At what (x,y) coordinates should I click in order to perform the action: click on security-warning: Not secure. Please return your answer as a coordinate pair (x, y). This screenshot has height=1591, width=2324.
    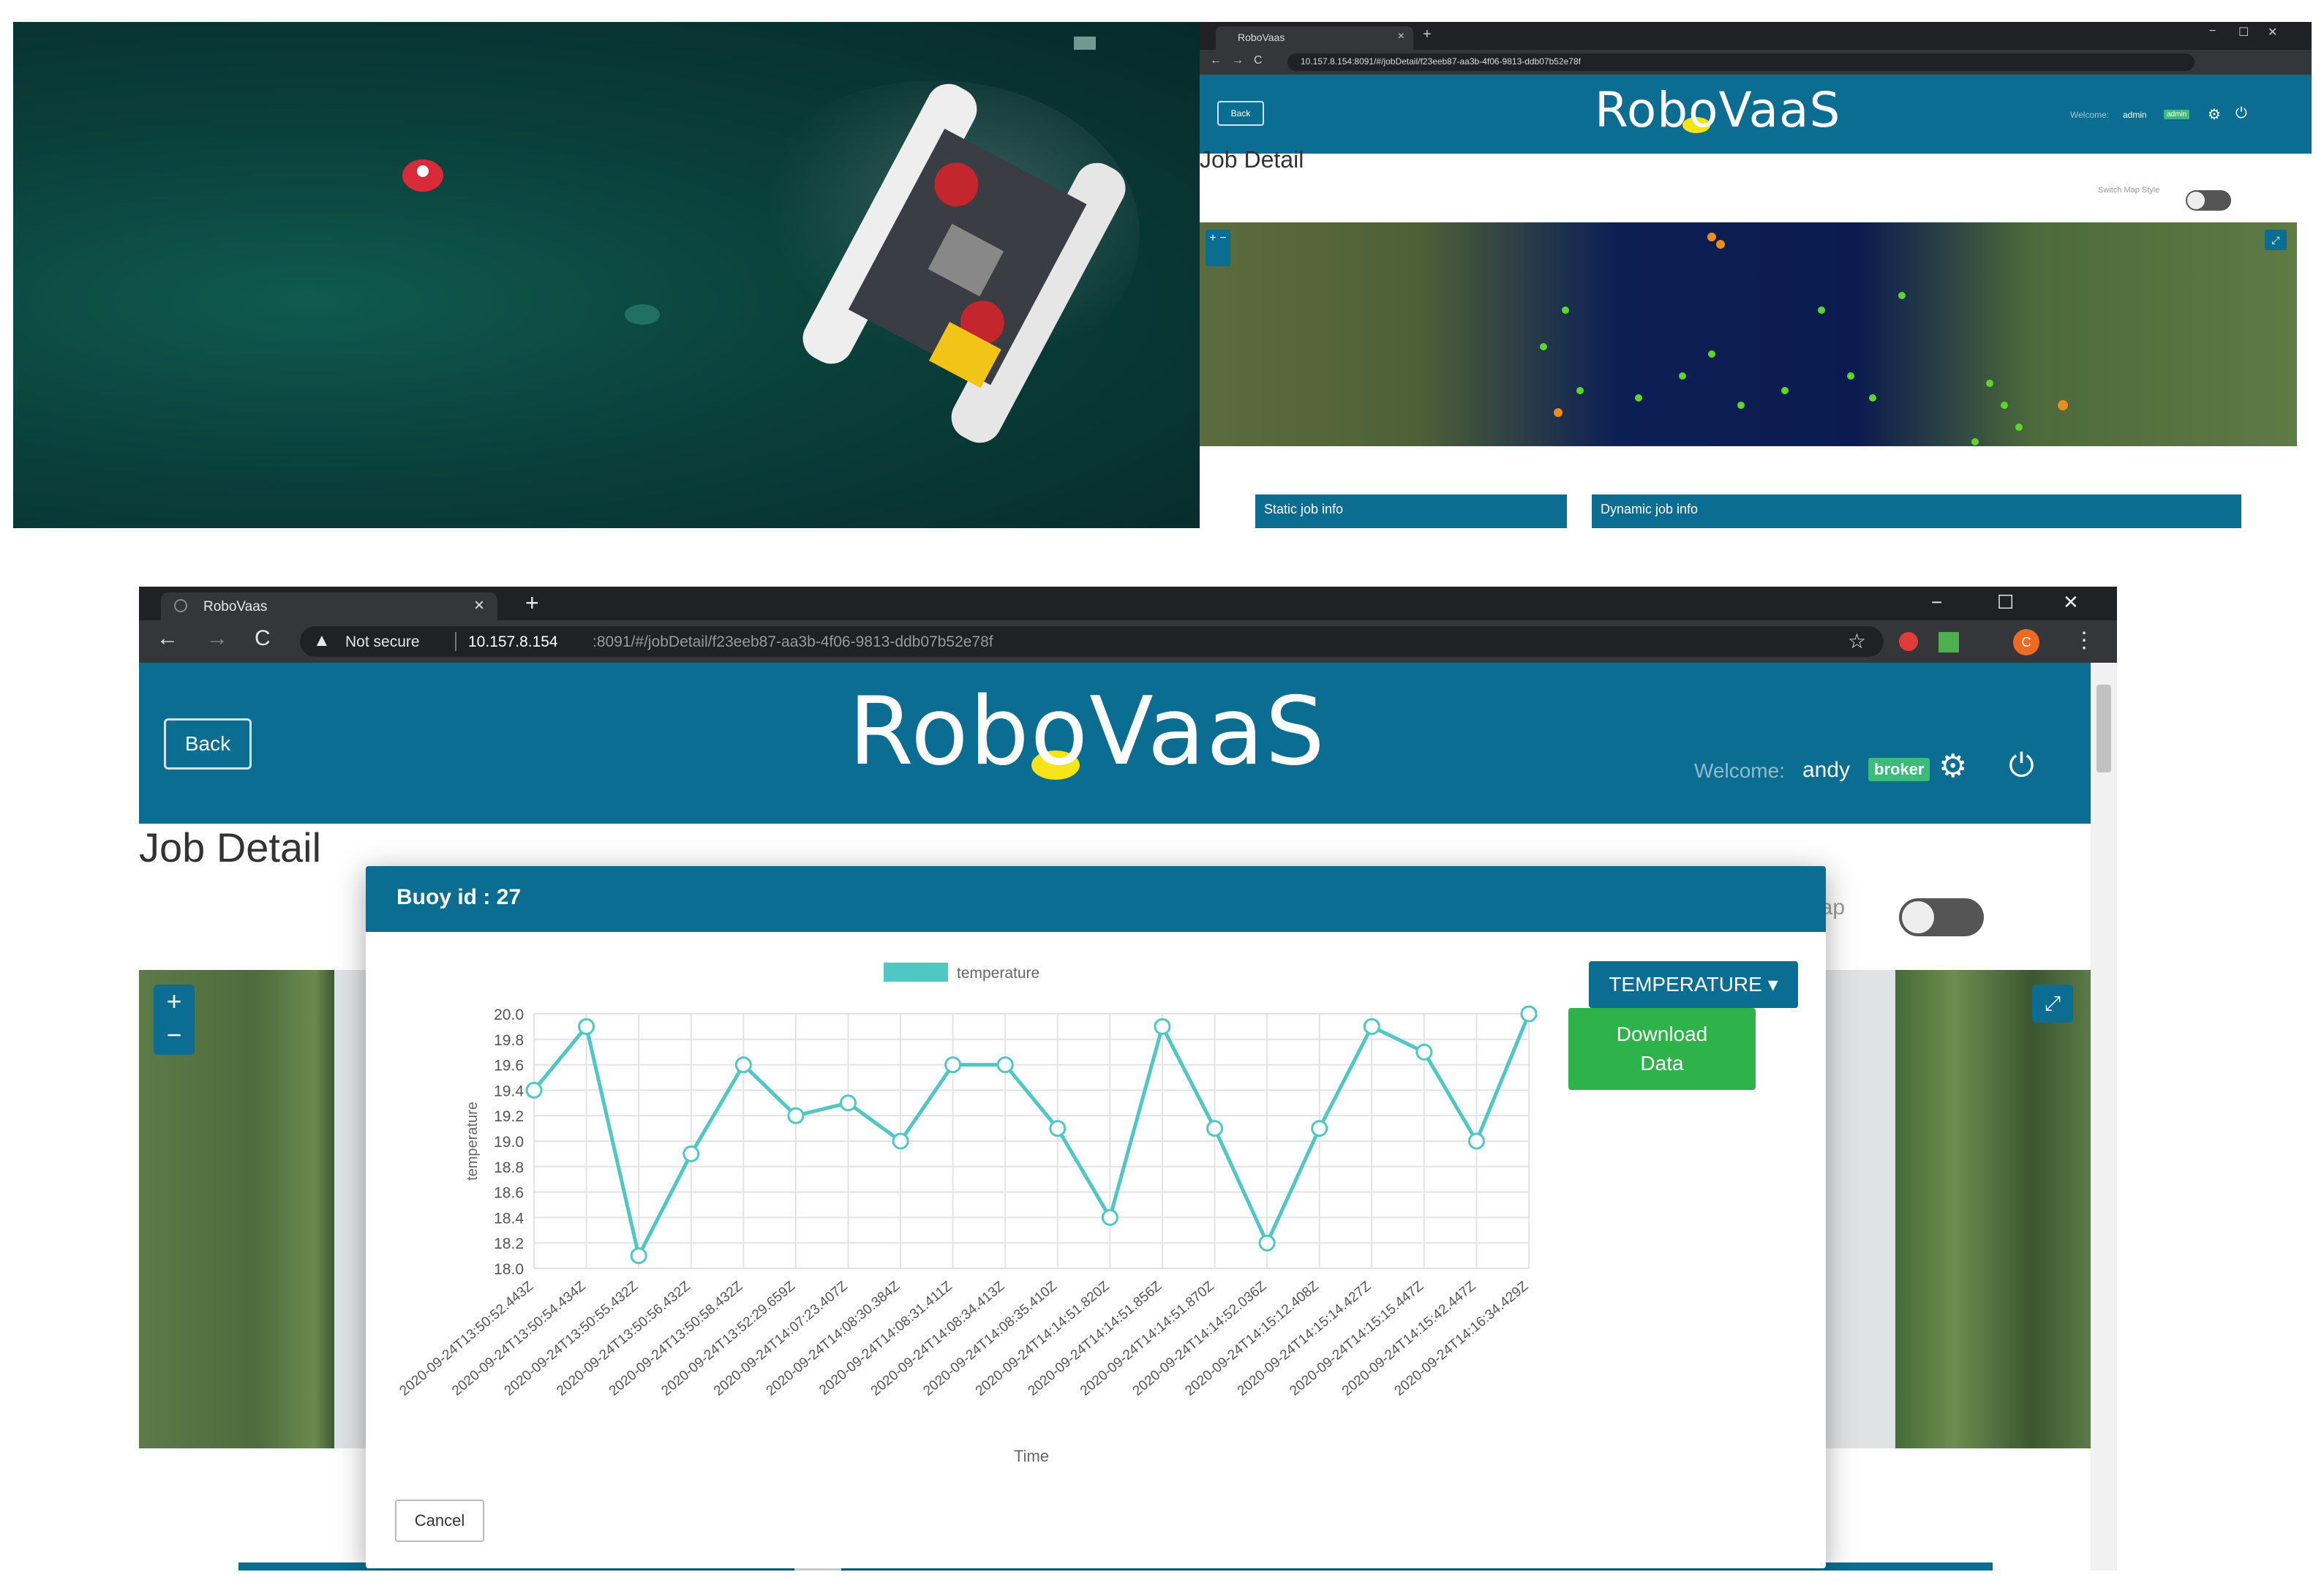
    Looking at the image, I should click on (383, 642).